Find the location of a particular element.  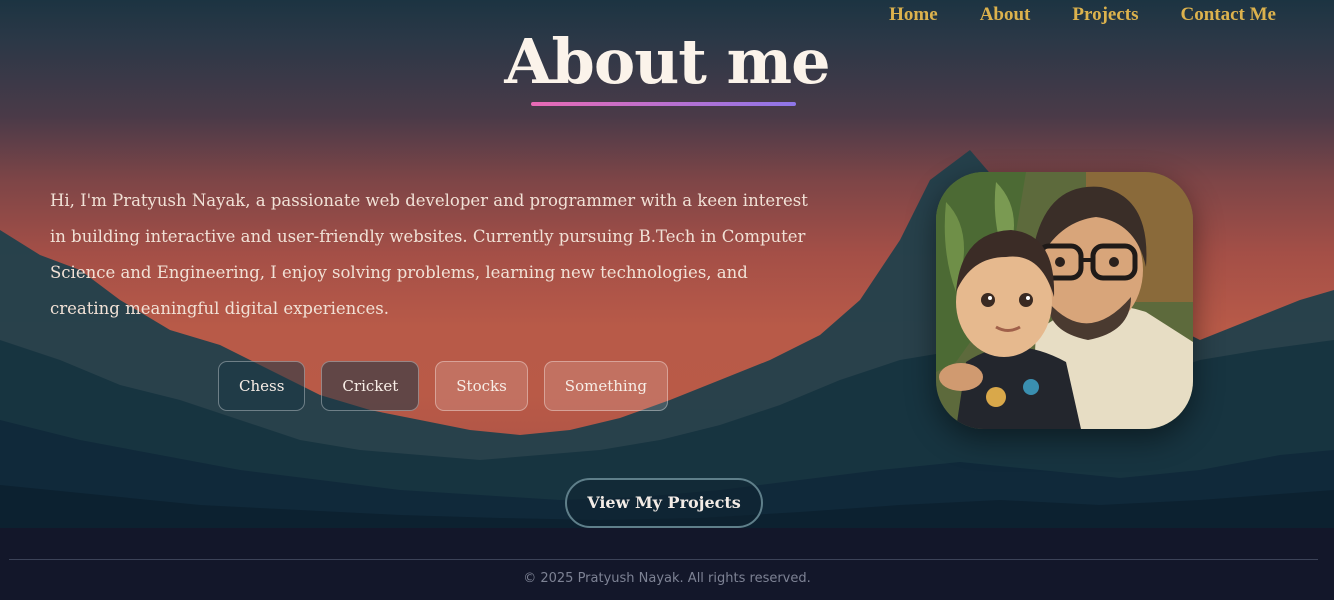

profile-illustration is located at coordinates (1064, 300).